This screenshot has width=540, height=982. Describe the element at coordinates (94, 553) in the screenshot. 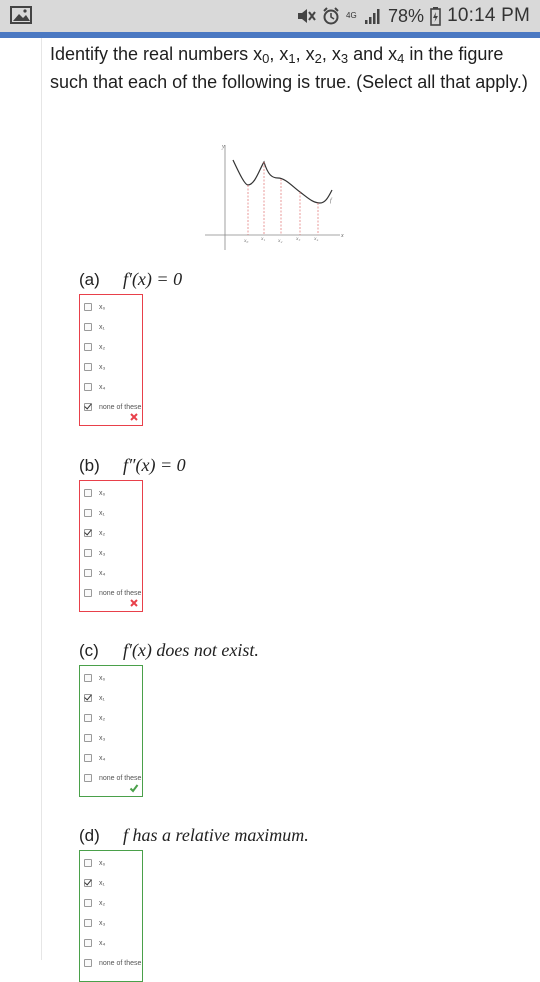

I see `part-b-option-x3: x₃` at that location.